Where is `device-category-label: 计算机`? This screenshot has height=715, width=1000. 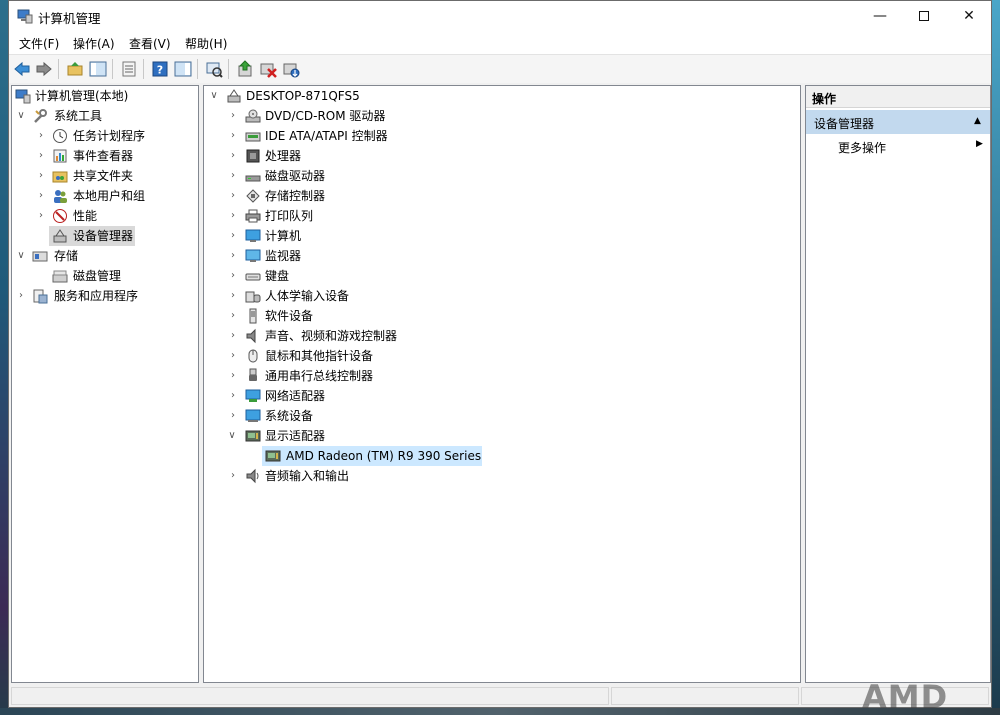
device-category-label: 计算机 is located at coordinates (283, 236).